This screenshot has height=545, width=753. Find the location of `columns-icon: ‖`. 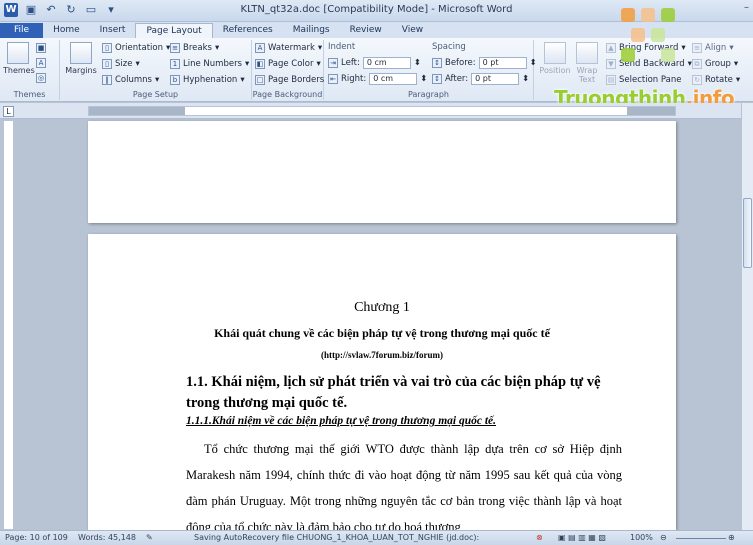

columns-icon: ‖ is located at coordinates (107, 80).